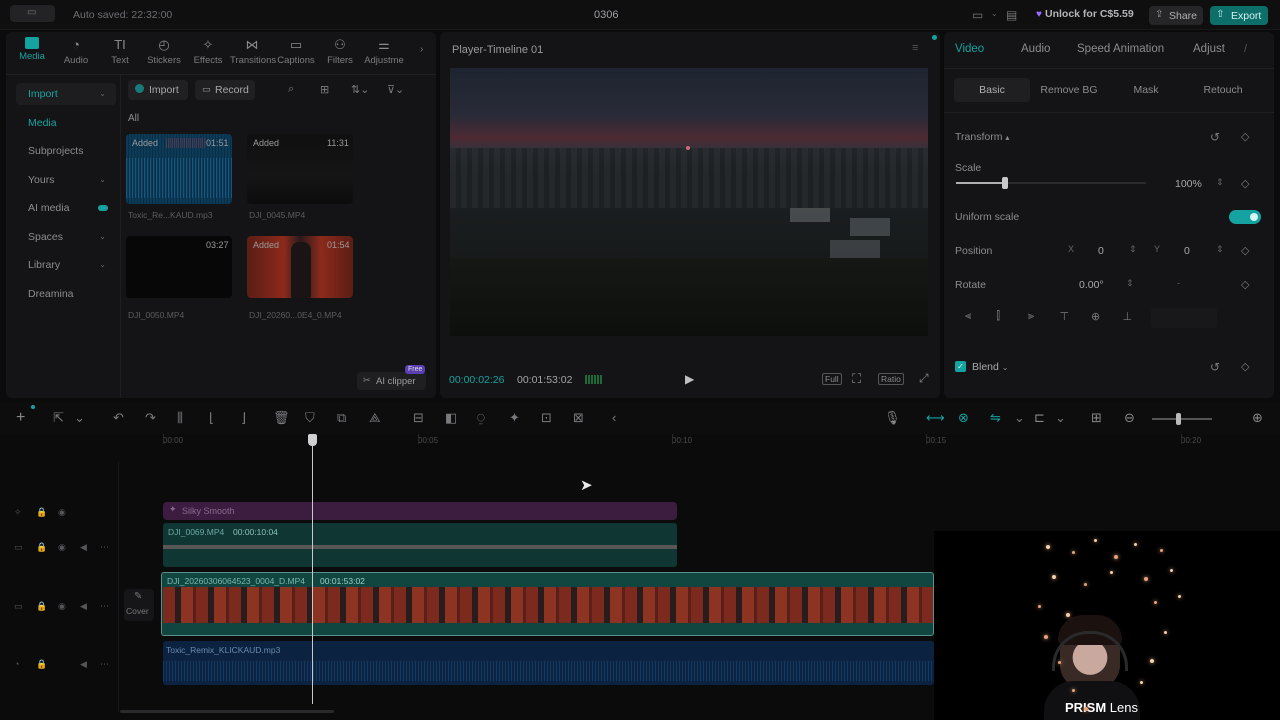 This screenshot has height=720, width=1280. What do you see at coordinates (20, 418) in the screenshot?
I see `add-track-icon: +` at bounding box center [20, 418].